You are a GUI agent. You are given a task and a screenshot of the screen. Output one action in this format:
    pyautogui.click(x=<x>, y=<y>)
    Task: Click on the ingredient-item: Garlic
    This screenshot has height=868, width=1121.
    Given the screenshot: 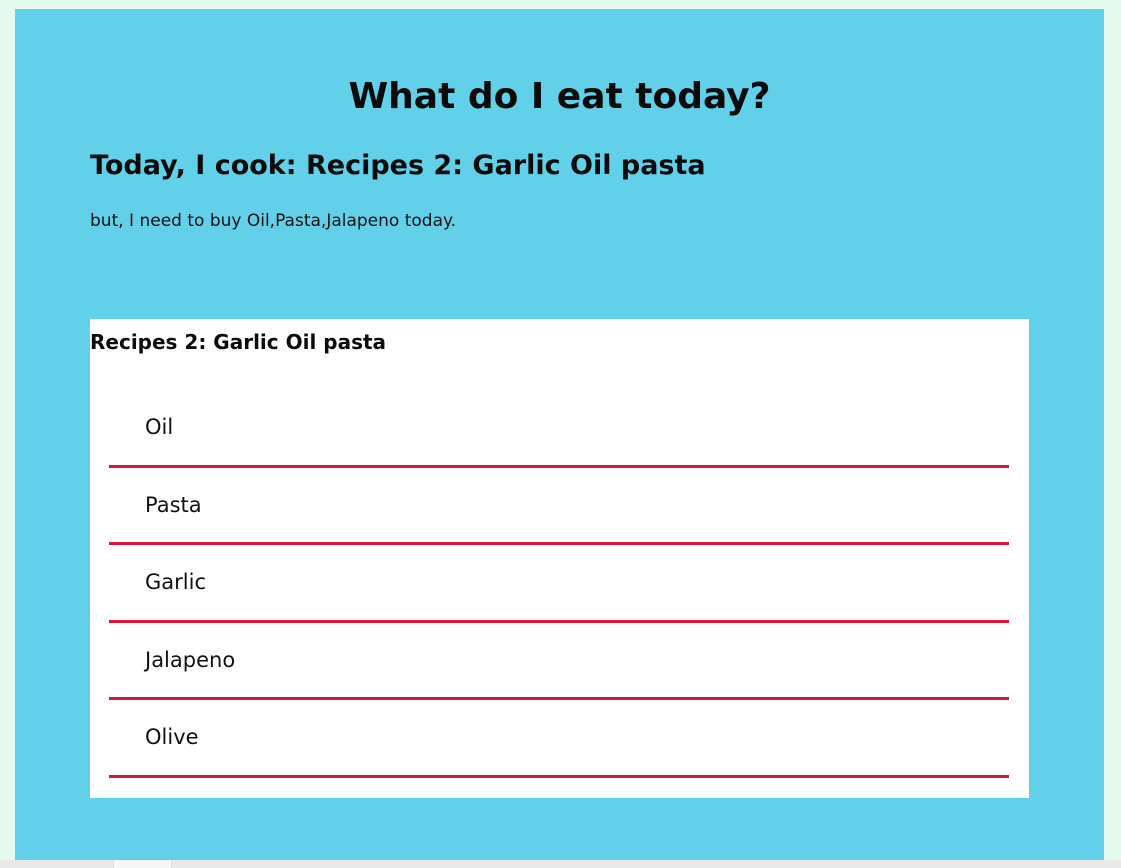 What is the action you would take?
    pyautogui.click(x=559, y=584)
    